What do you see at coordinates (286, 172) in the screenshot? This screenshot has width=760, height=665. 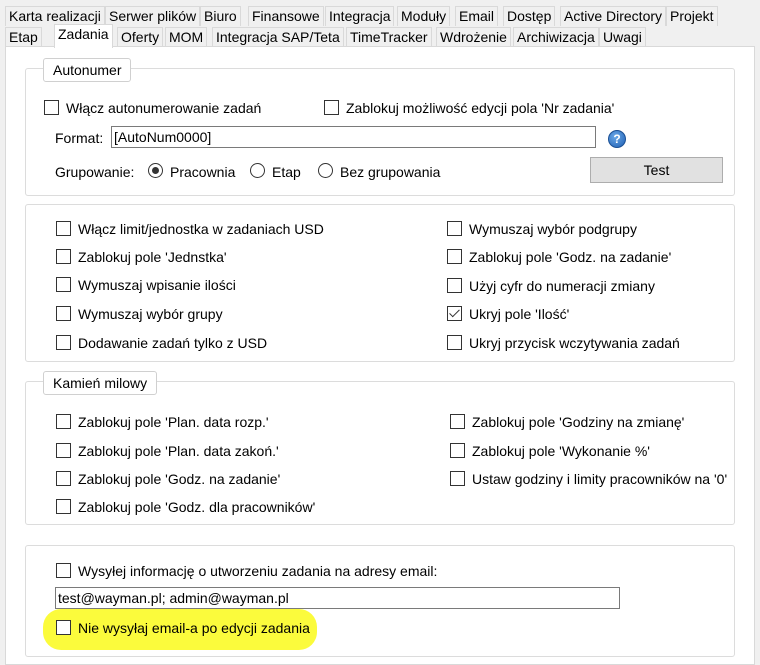 I see `grouping-etap-label: Etap` at bounding box center [286, 172].